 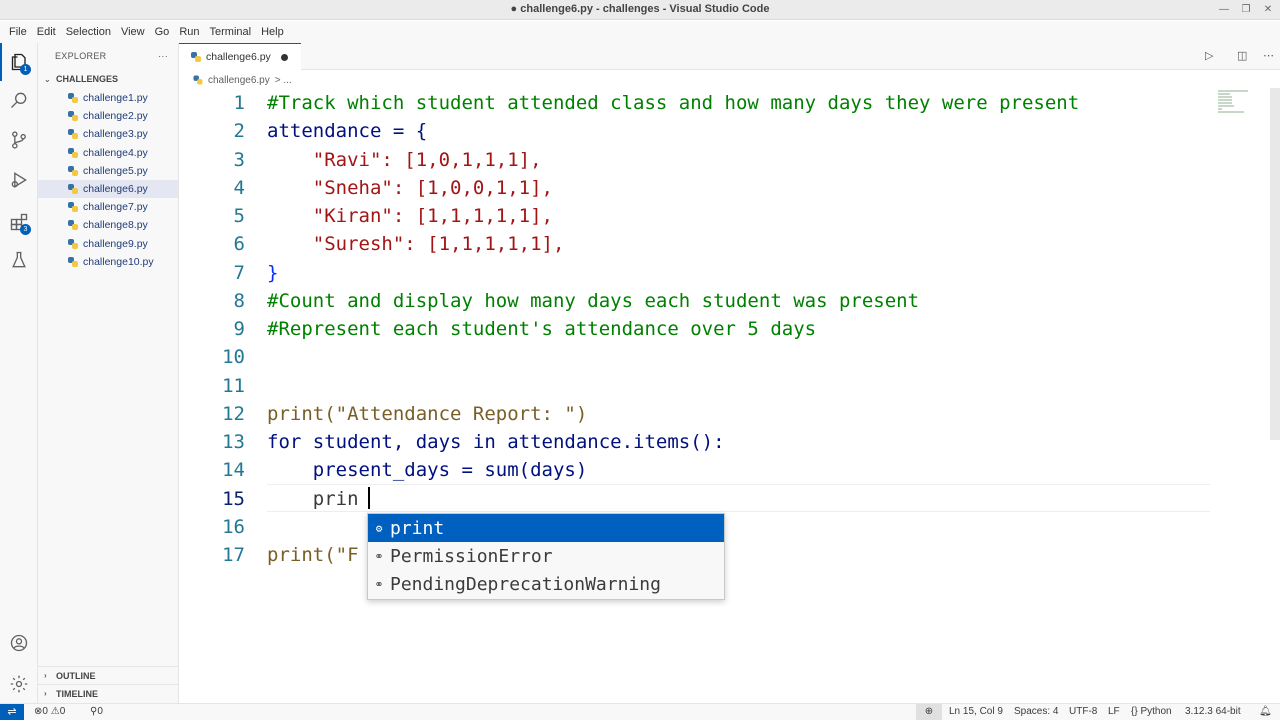 What do you see at coordinates (1224, 10) in the screenshot?
I see `minimize-button: —` at bounding box center [1224, 10].